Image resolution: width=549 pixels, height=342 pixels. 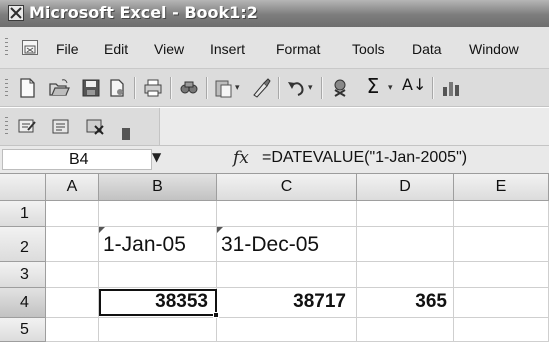 I want to click on active-cell-border, so click(x=158, y=302).